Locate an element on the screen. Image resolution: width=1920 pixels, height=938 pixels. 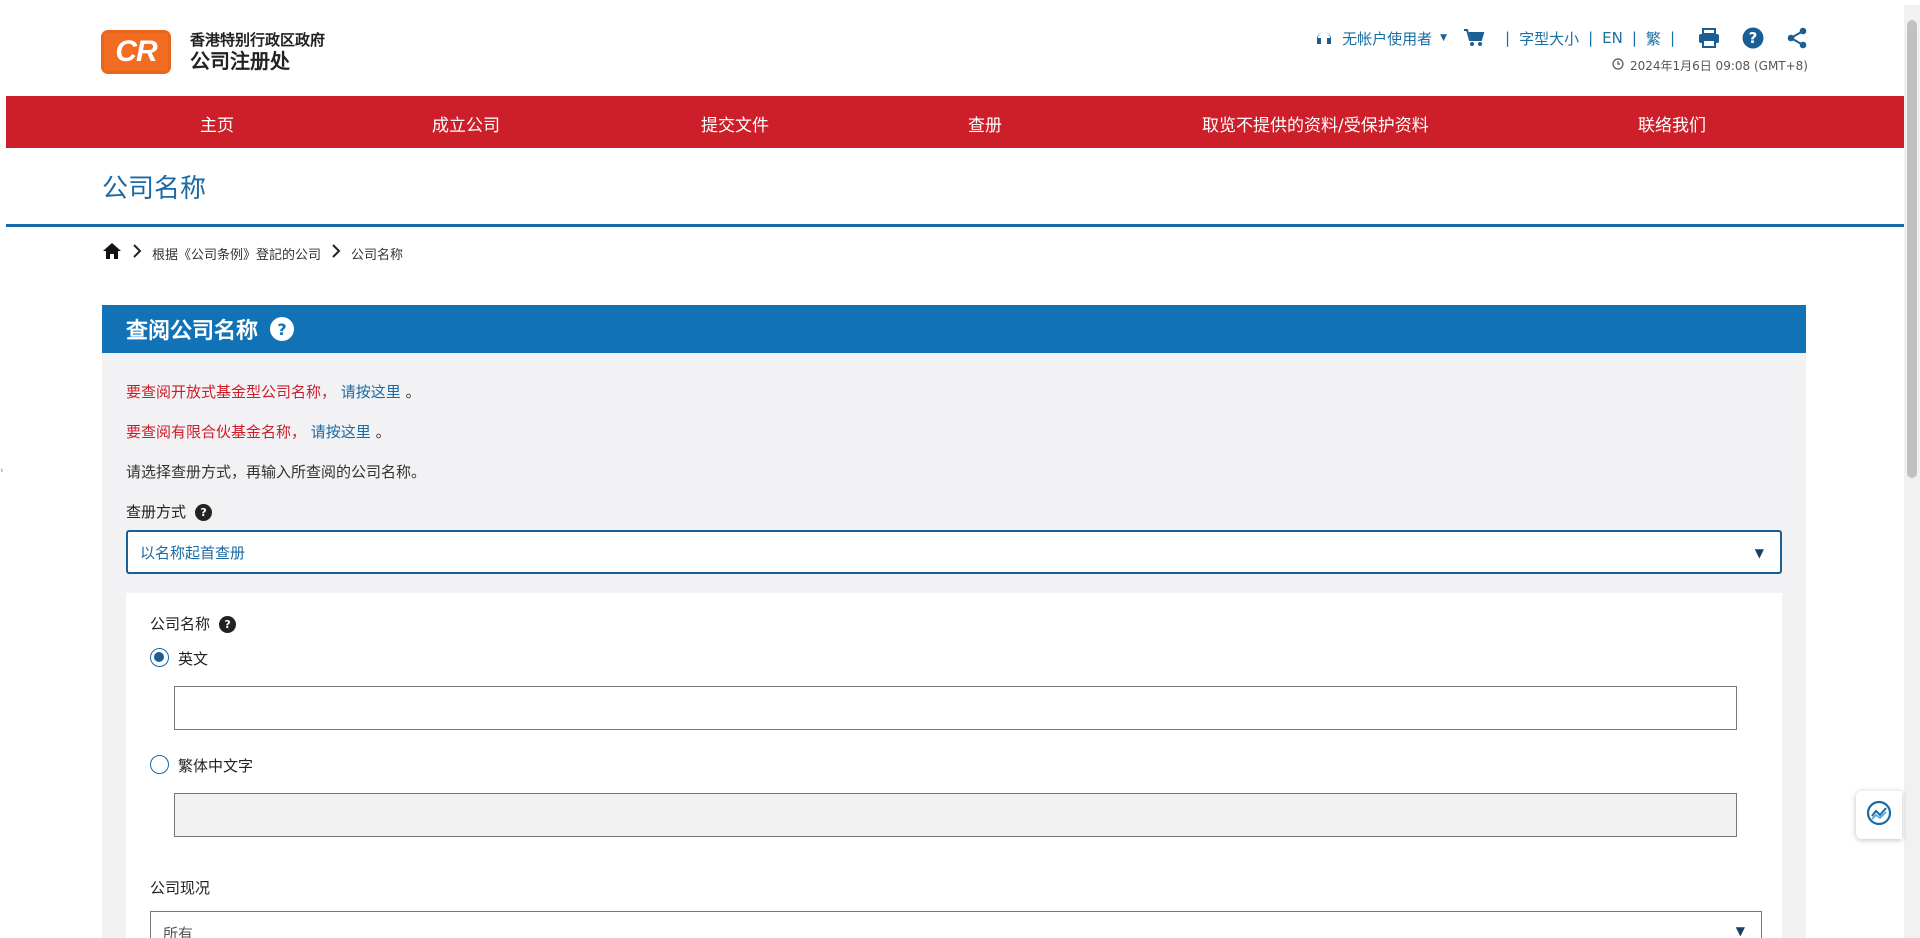
datetime-text: 2024年1月6日 09:08 (GMT+8) is located at coordinates (1718, 66).